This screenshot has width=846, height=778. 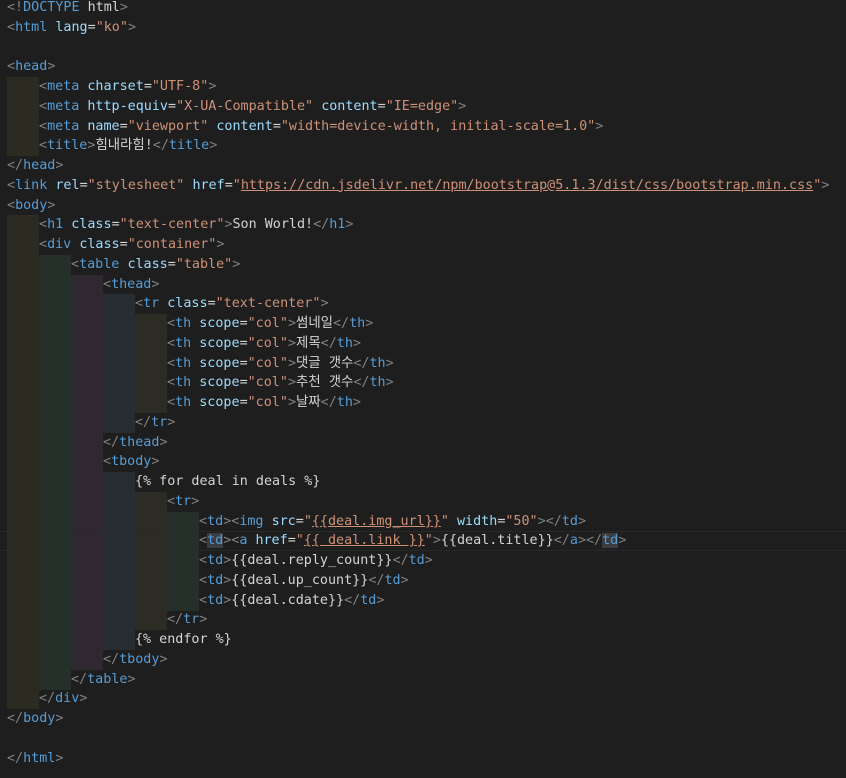 What do you see at coordinates (423, 501) in the screenshot?
I see `code-line: <tr>` at bounding box center [423, 501].